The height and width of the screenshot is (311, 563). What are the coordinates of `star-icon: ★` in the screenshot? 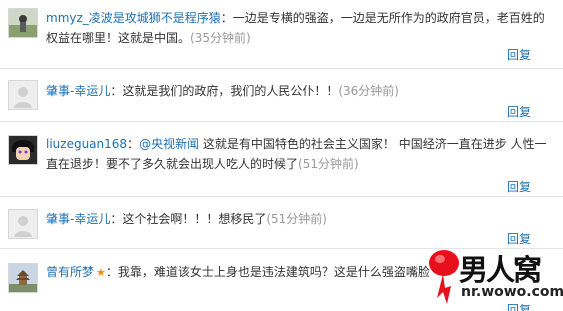 It's located at (101, 272).